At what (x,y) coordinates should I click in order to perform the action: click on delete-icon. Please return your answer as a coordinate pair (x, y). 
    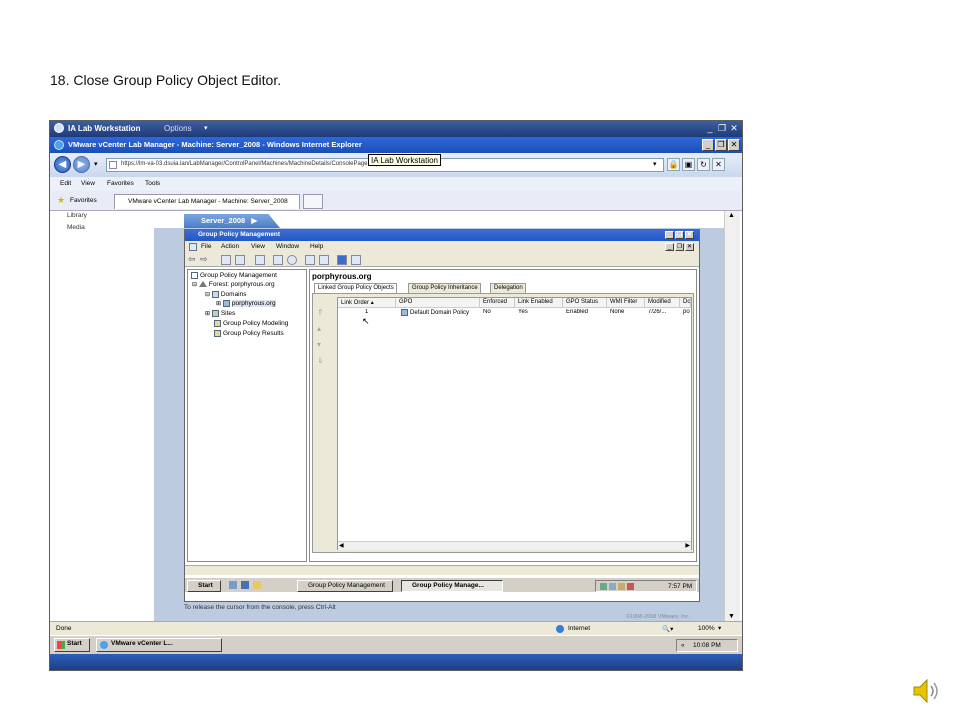
    Looking at the image, I should click on (260, 260).